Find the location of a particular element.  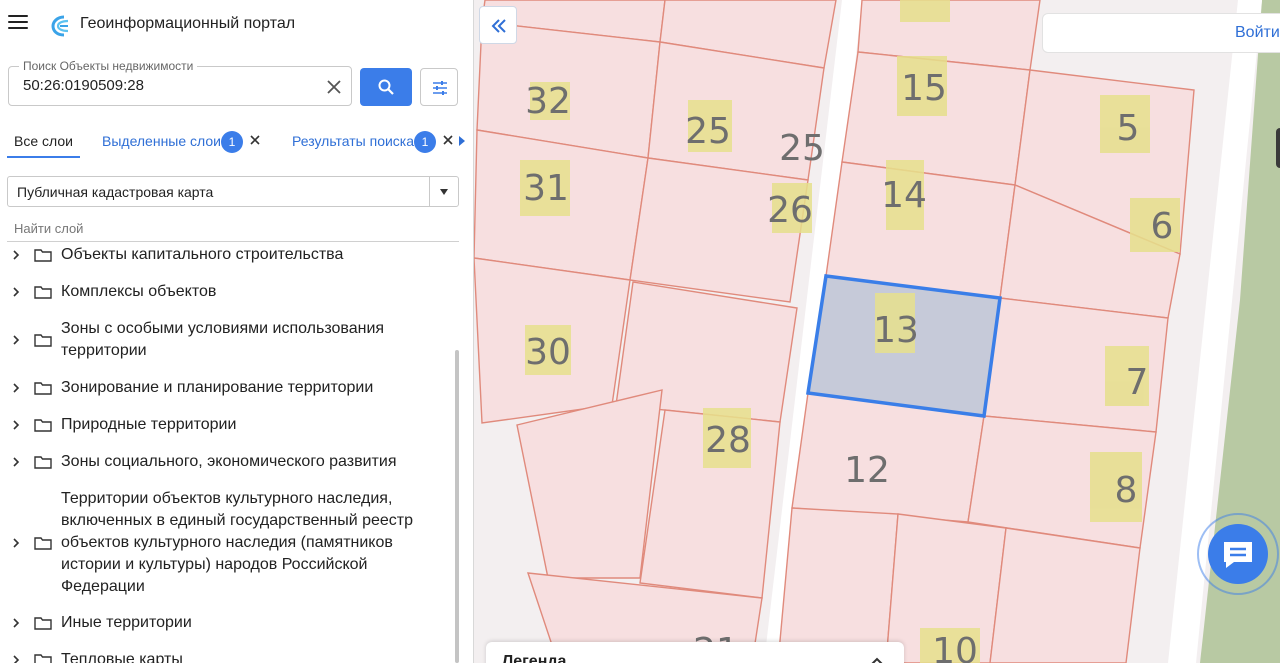

chevron-up-icon is located at coordinates (877, 660).